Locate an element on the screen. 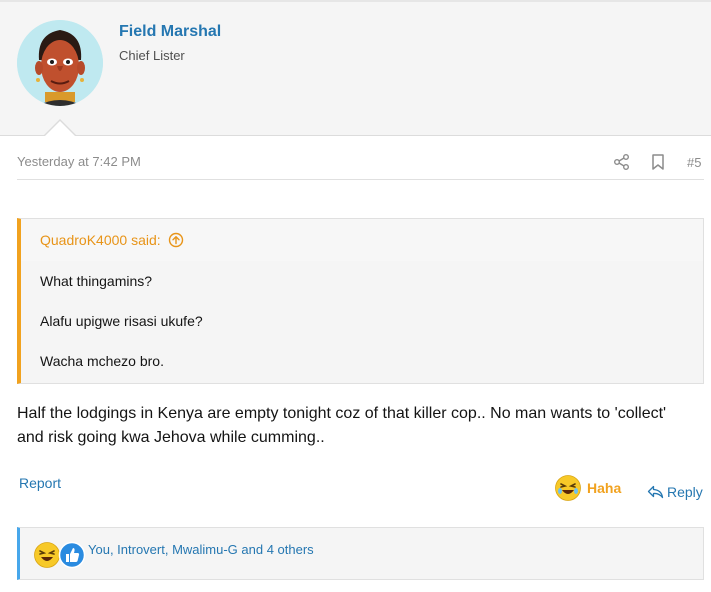  post-number-link: #5 is located at coordinates (694, 162).